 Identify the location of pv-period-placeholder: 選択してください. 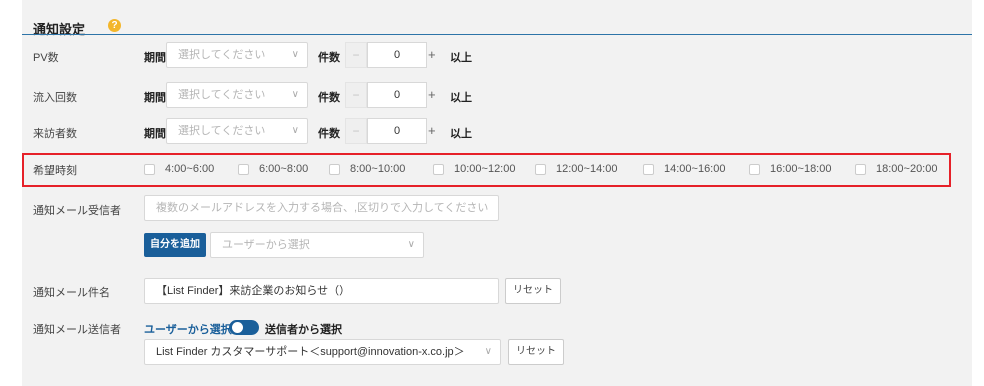
(222, 55).